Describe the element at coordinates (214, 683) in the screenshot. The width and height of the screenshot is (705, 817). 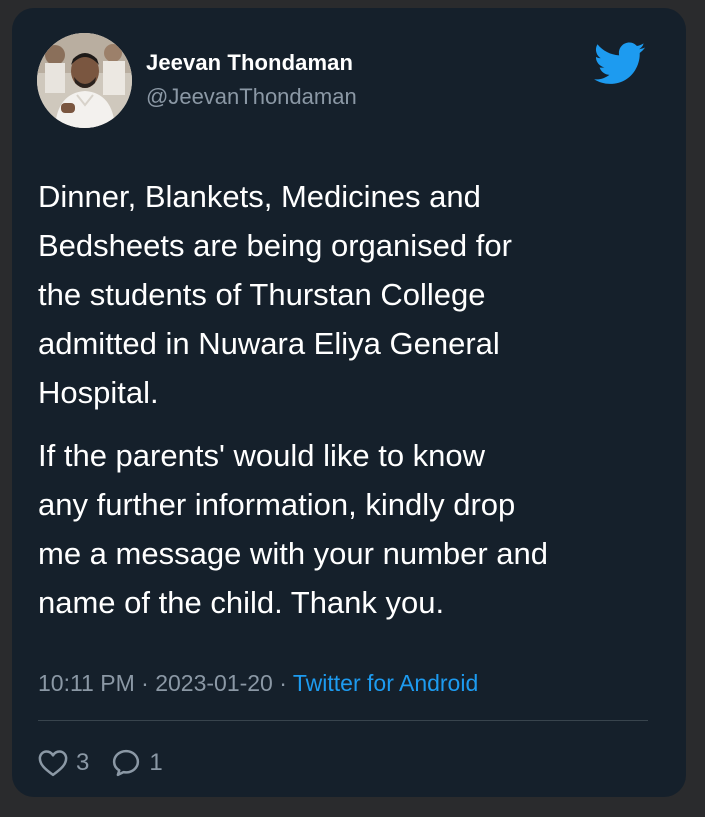
I see `tweet-date: 2023-01-20` at that location.